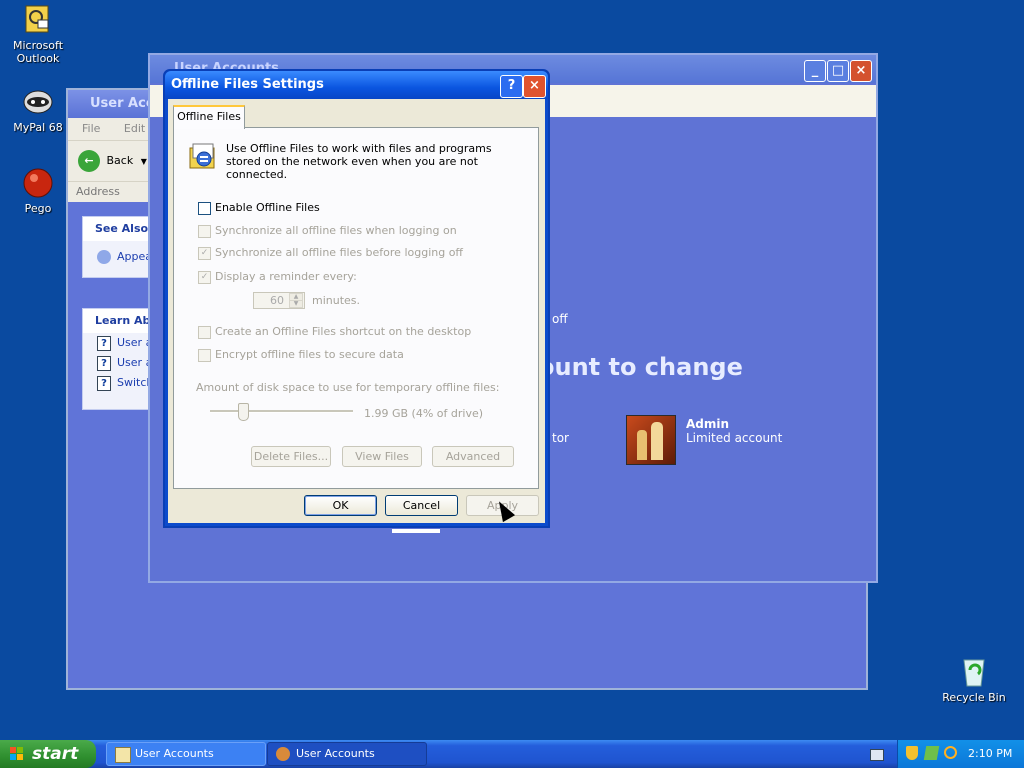  Describe the element at coordinates (356, 85) in the screenshot. I see `dialog-title: Offline Files Settings` at that location.